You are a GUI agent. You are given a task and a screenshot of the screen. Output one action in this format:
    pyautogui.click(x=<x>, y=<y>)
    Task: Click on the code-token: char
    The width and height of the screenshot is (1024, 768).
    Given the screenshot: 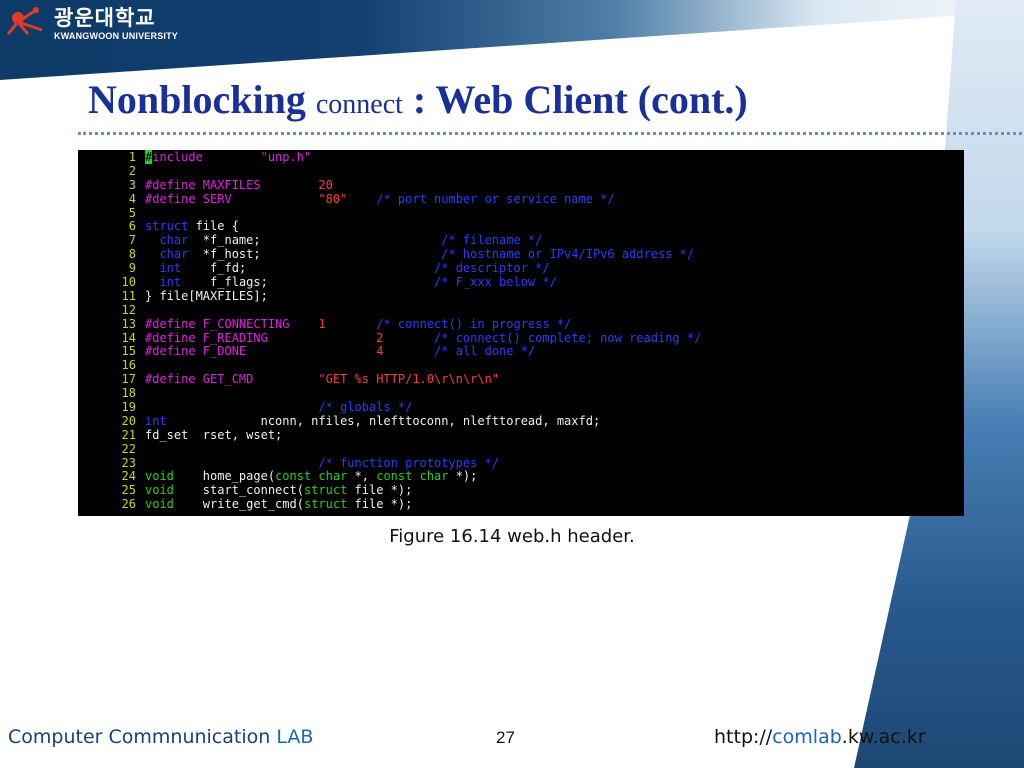 What is the action you would take?
    pyautogui.click(x=174, y=240)
    